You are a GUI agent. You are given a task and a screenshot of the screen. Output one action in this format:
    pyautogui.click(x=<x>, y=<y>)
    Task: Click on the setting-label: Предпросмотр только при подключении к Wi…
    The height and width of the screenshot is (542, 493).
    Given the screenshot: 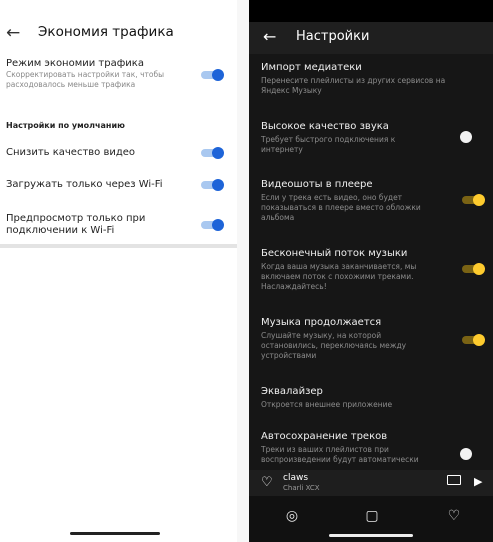 What is the action you would take?
    pyautogui.click(x=76, y=224)
    